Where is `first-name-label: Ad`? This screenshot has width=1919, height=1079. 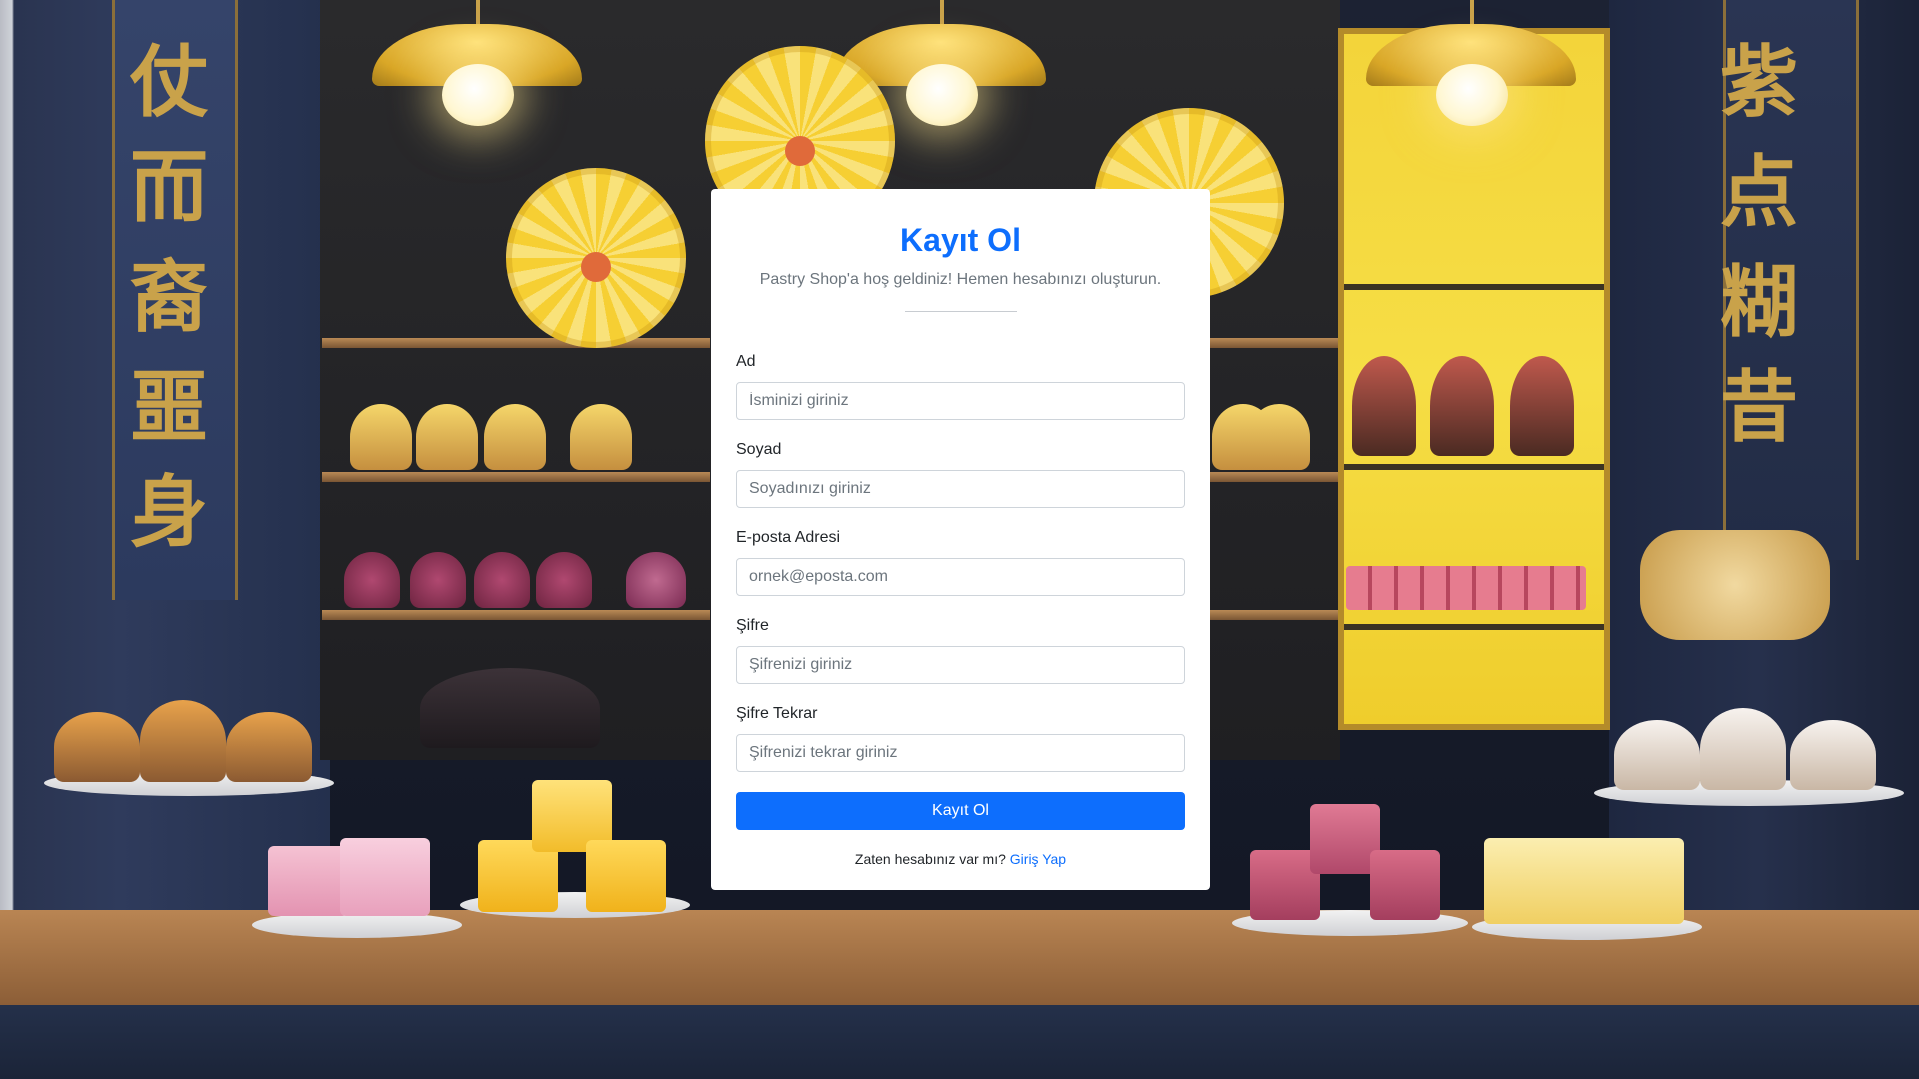
first-name-label: Ad is located at coordinates (746, 361).